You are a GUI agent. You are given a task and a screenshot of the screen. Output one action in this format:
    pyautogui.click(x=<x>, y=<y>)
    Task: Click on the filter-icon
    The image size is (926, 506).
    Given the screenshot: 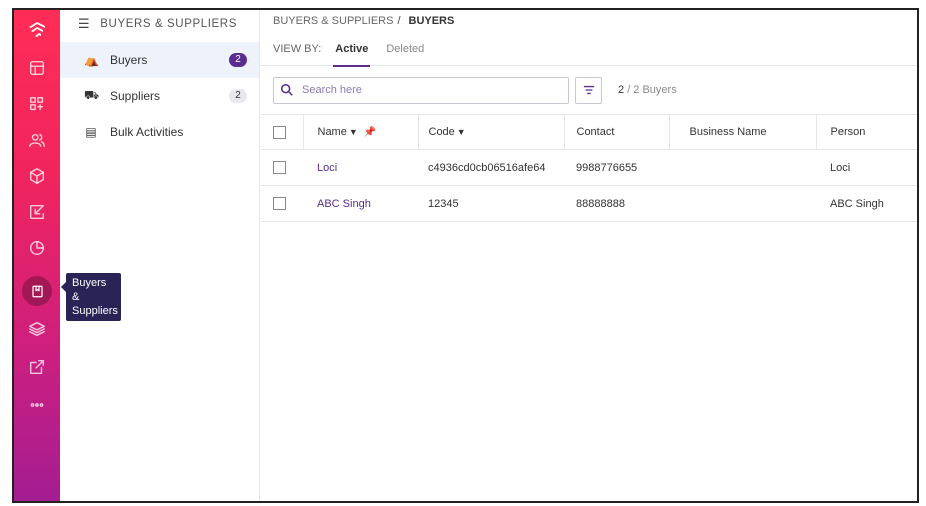 What is the action you would take?
    pyautogui.click(x=588, y=90)
    